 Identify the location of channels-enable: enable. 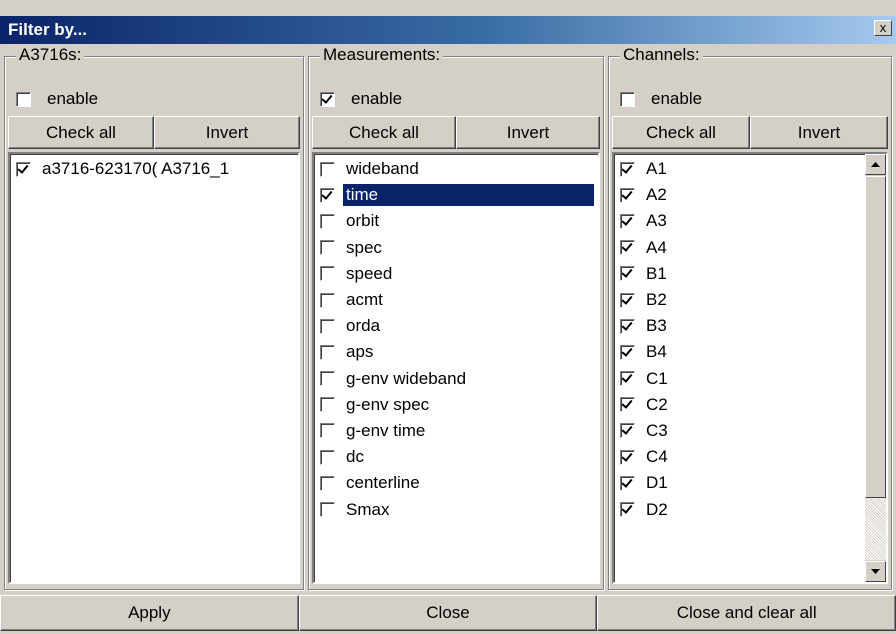
(661, 99).